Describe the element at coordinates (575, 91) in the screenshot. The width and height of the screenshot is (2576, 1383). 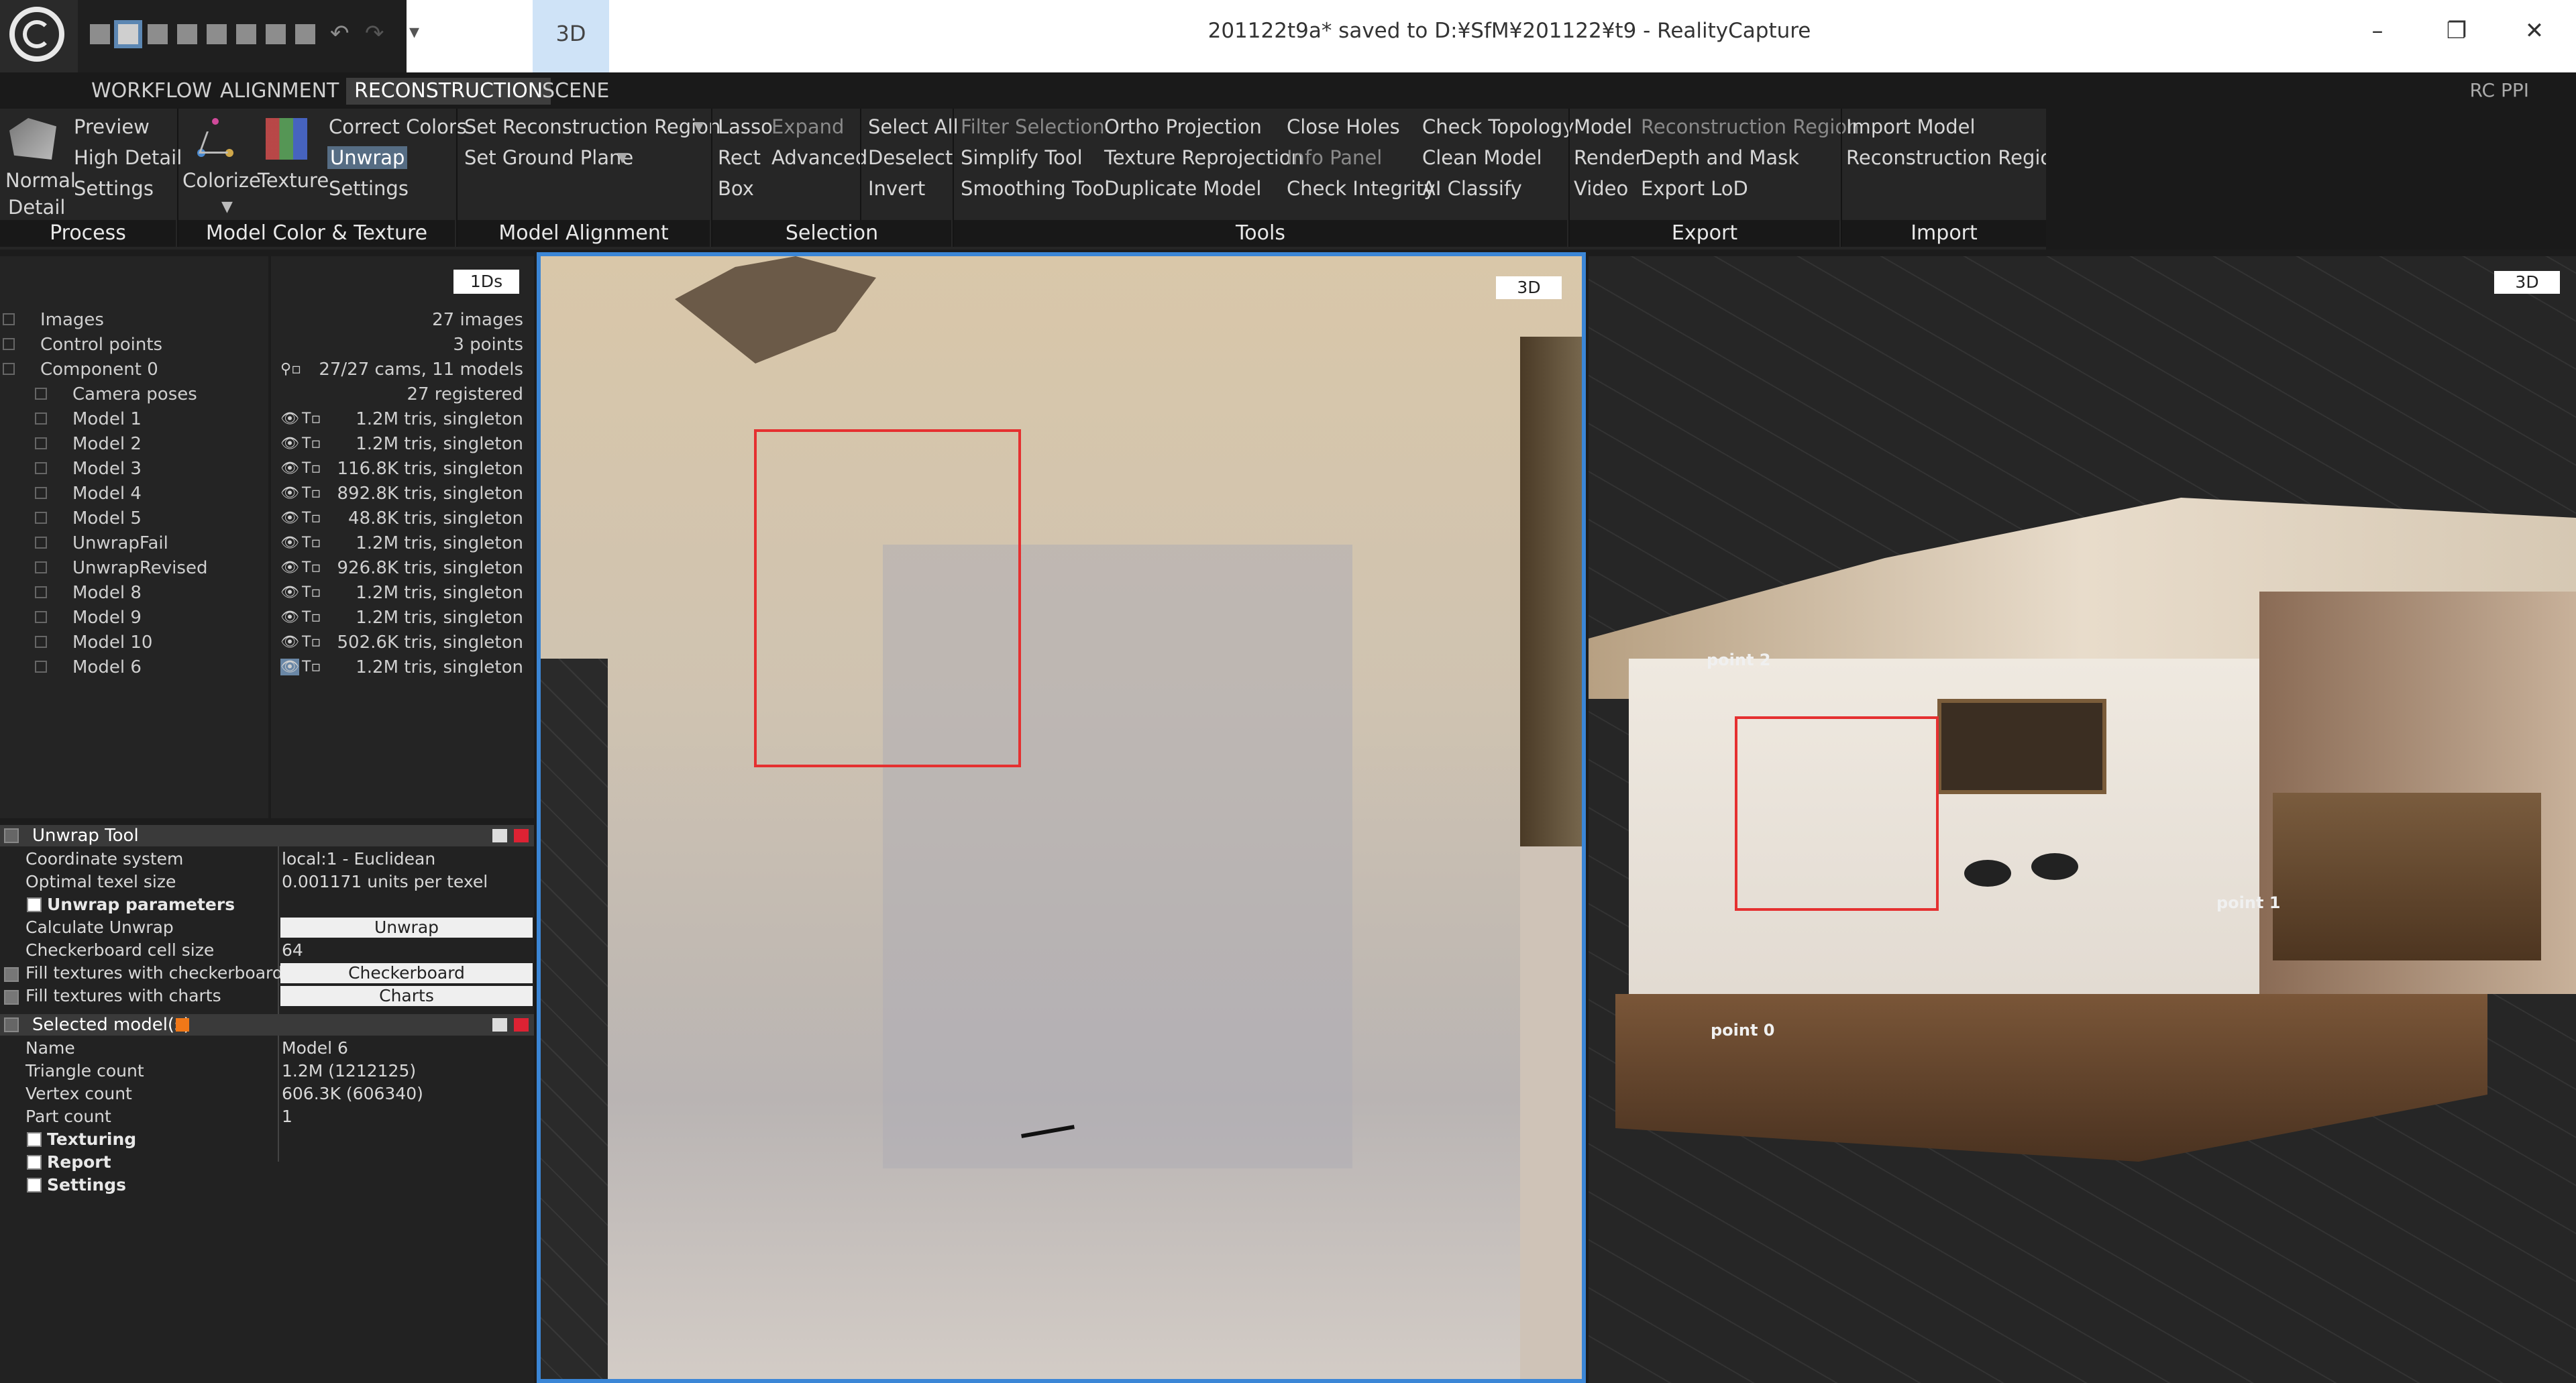
I see `tab-scene: SCENE` at that location.